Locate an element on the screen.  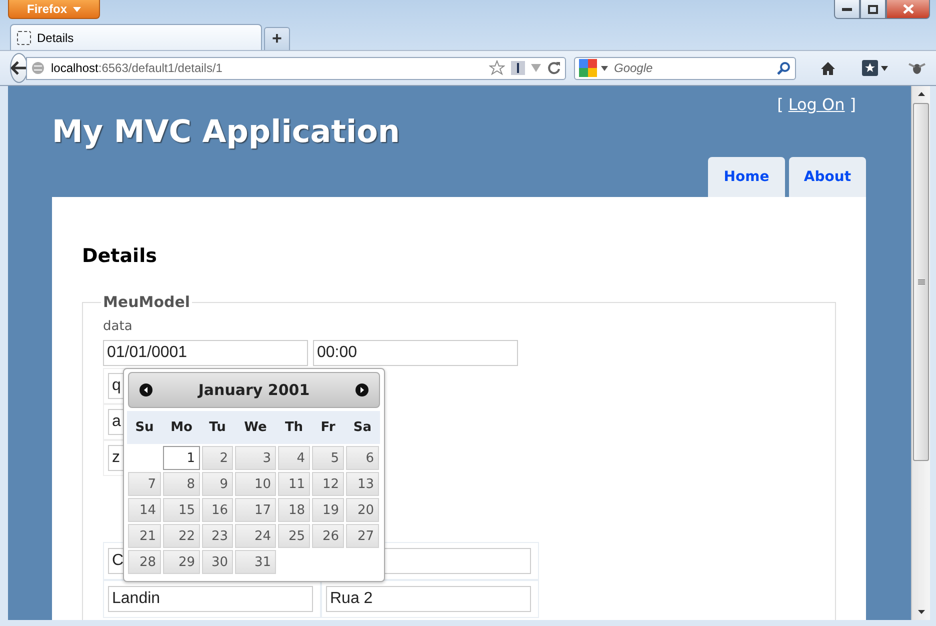
globe-icon is located at coordinates (38, 68).